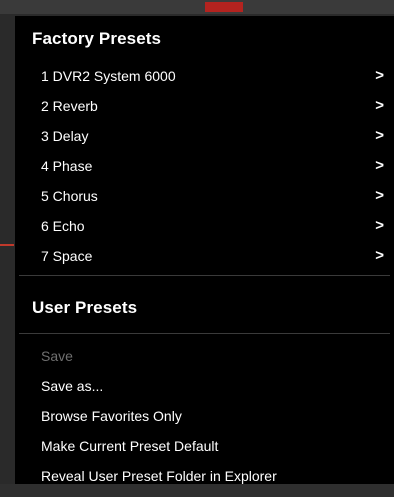  What do you see at coordinates (67, 166) in the screenshot?
I see `menu-item-label: 4 Phase` at bounding box center [67, 166].